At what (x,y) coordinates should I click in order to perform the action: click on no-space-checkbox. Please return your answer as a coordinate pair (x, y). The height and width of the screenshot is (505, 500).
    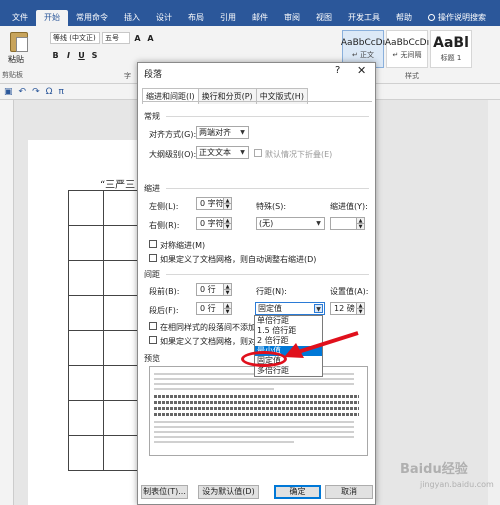
    Looking at the image, I should click on (153, 326).